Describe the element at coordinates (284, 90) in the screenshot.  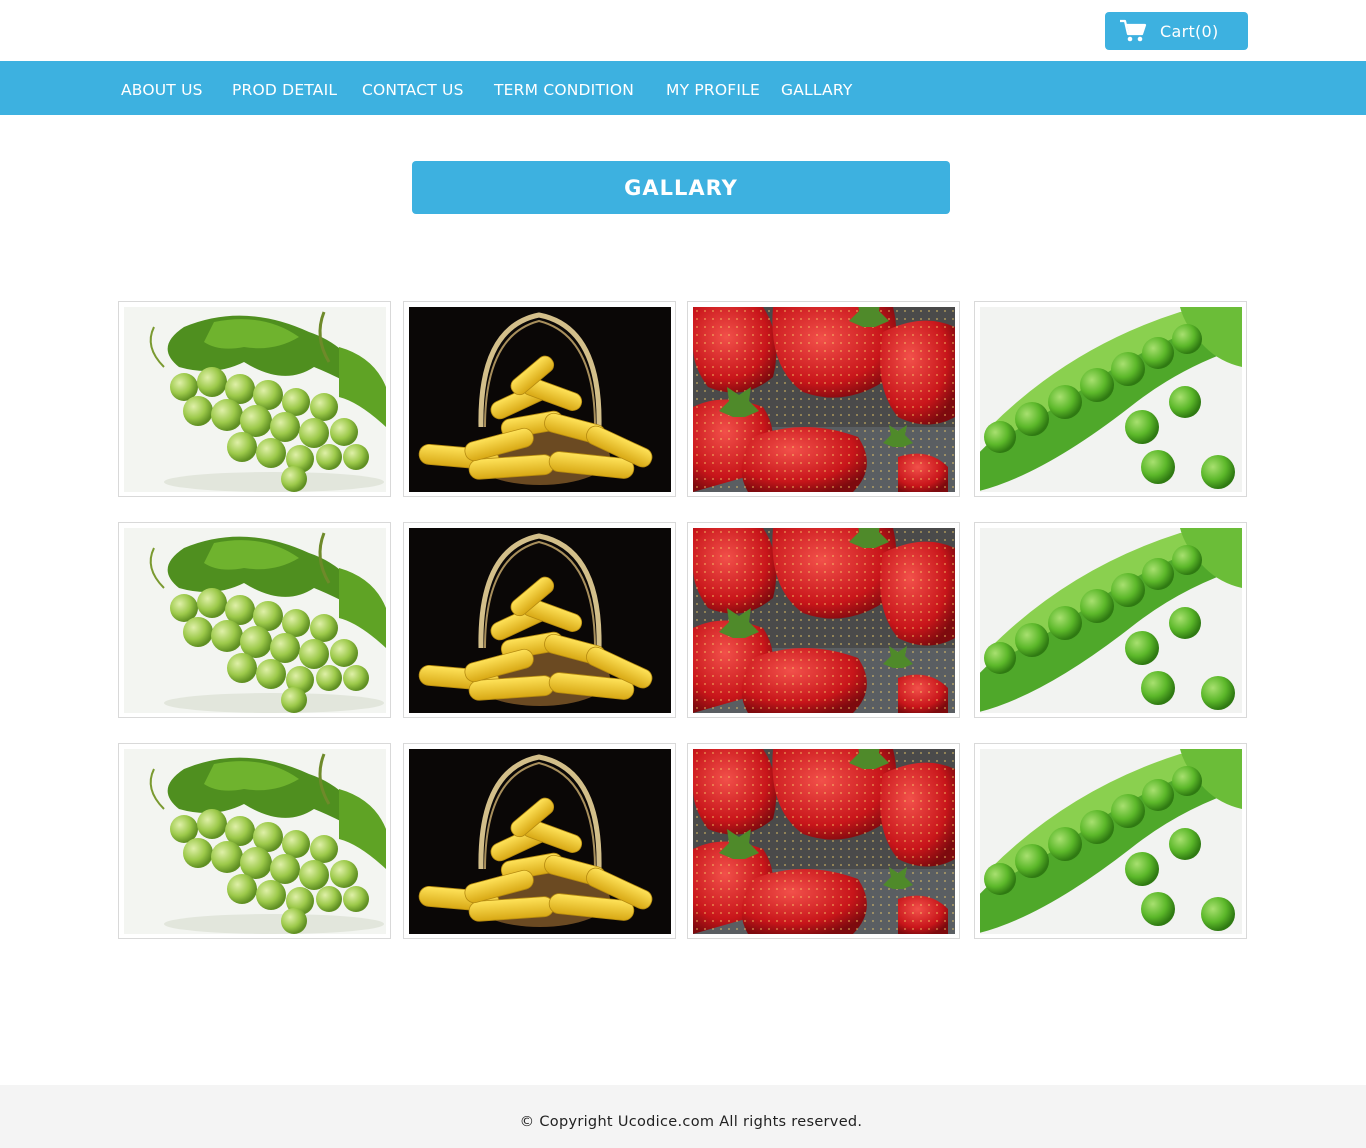
I see `nav-prod-detail: PROD DETAIL` at that location.